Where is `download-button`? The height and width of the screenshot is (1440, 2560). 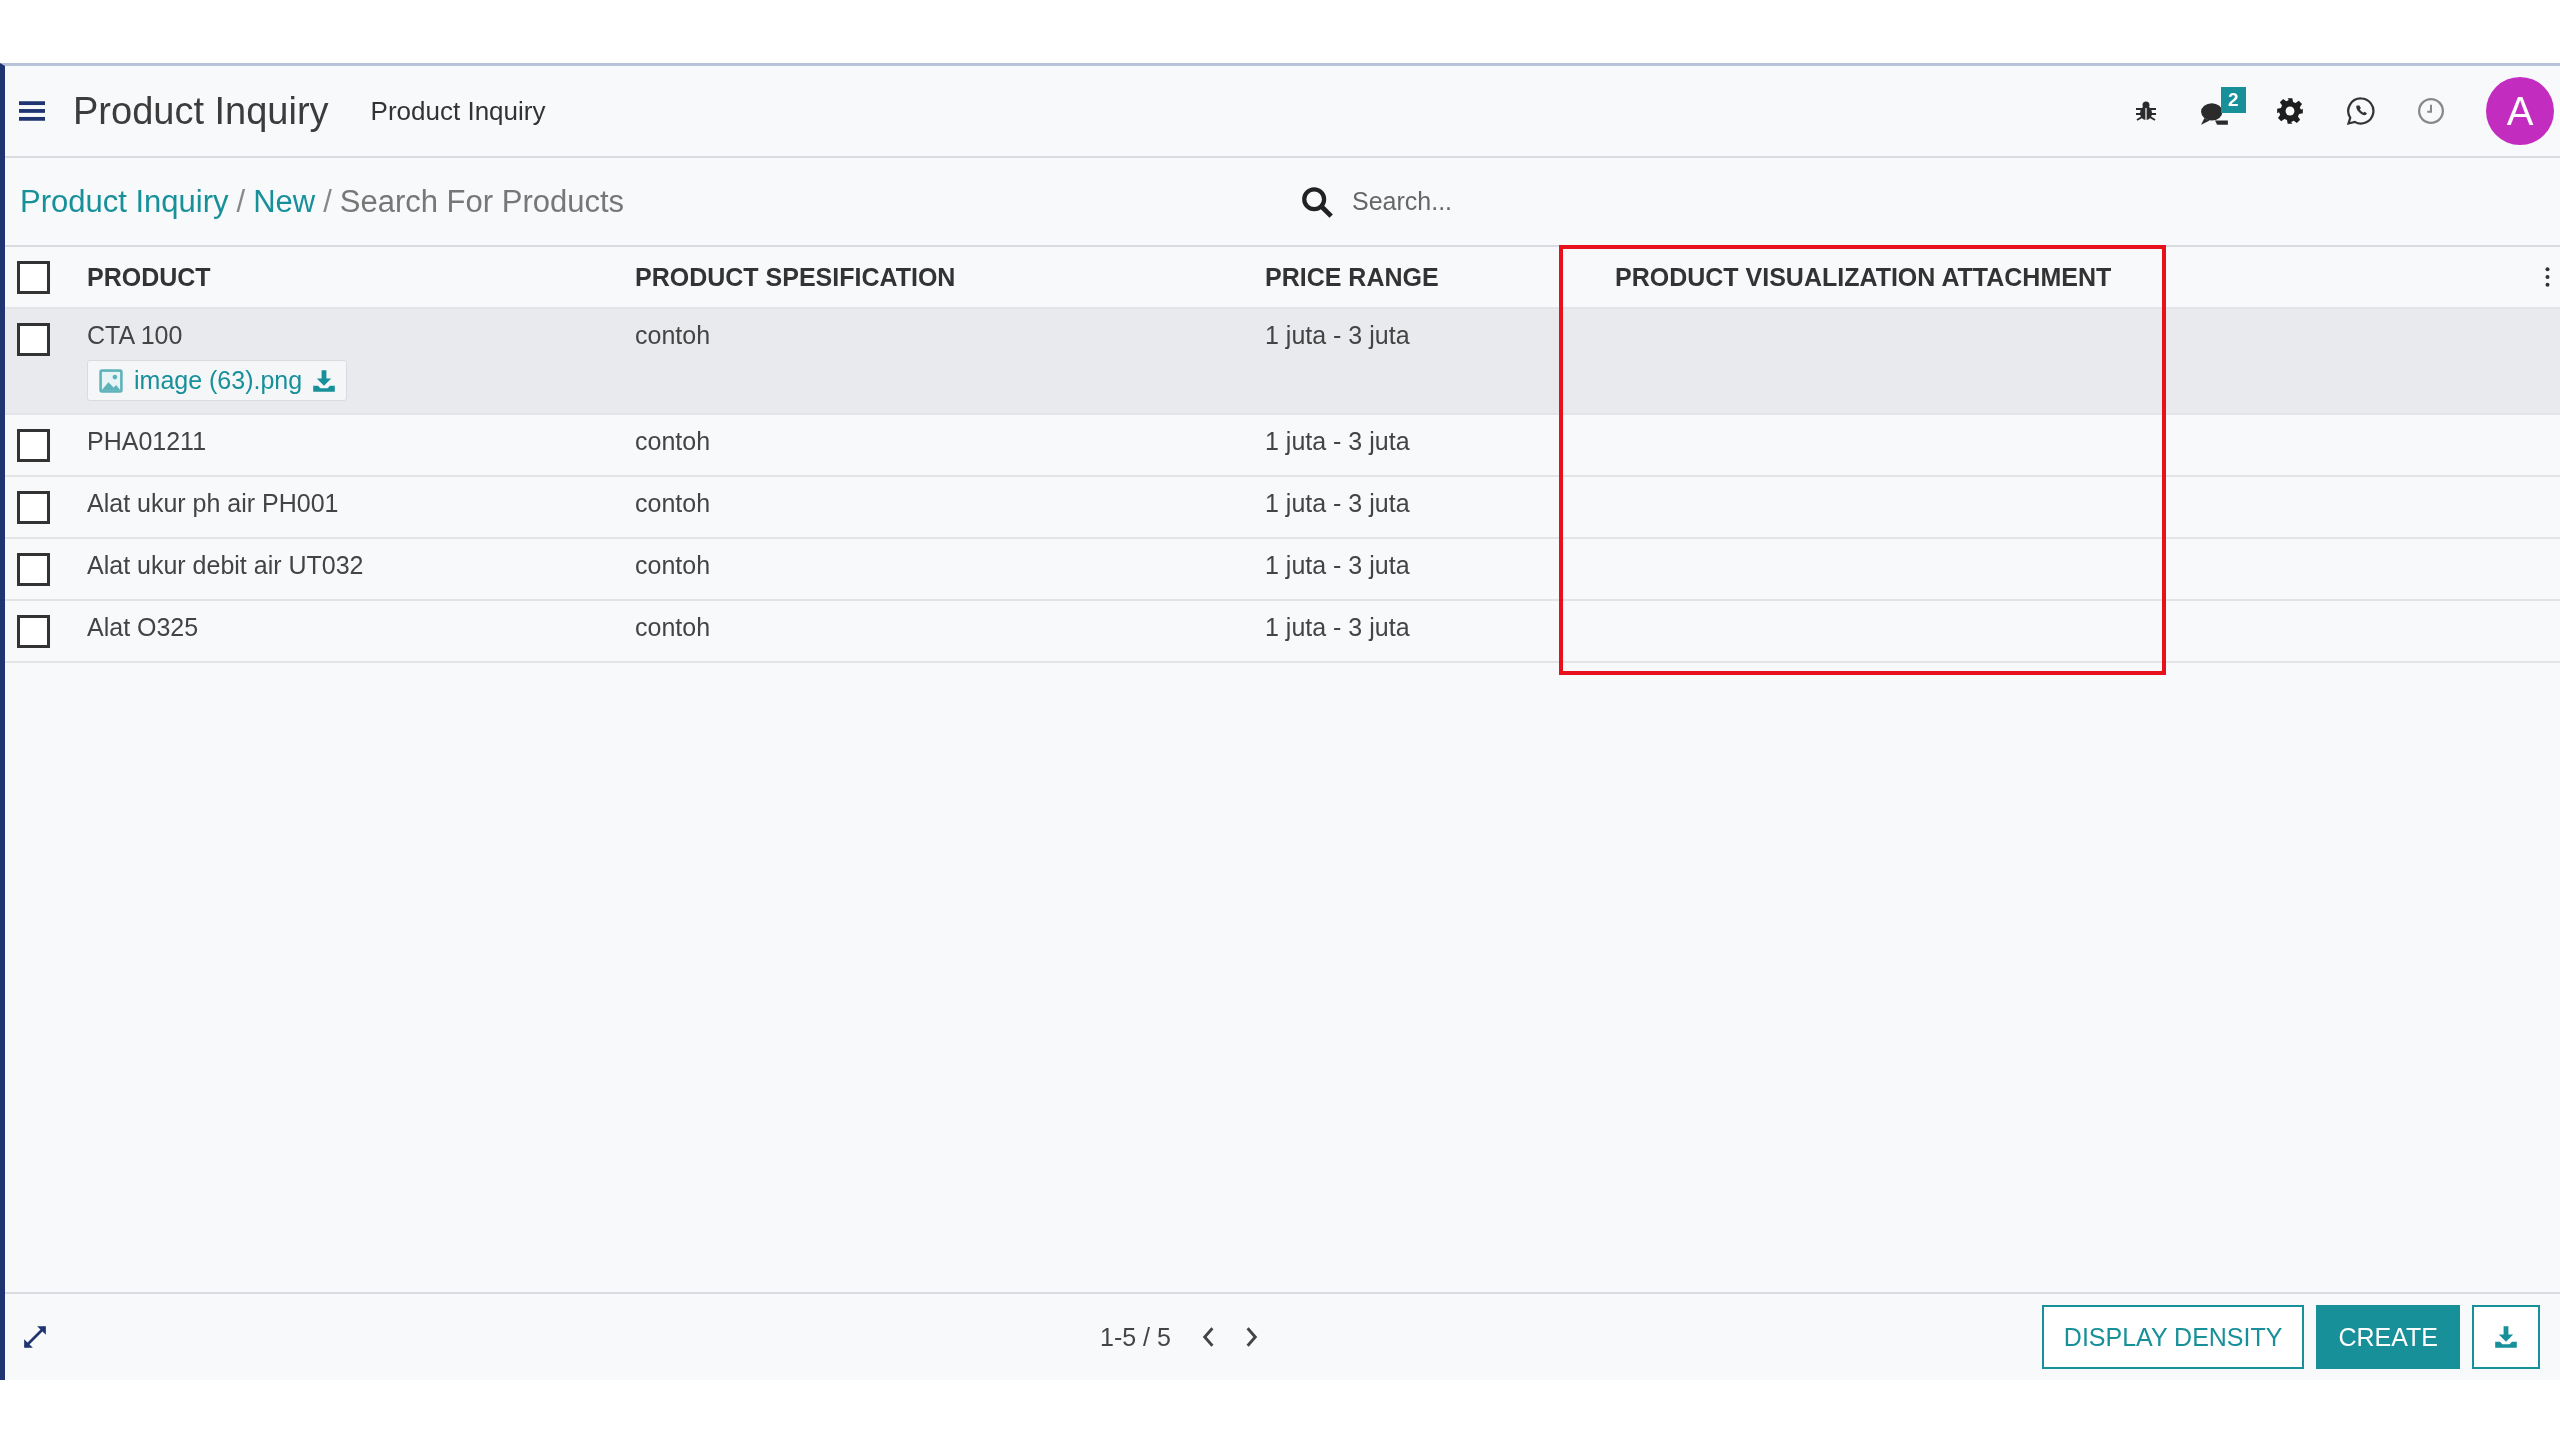
download-button is located at coordinates (2506, 1337).